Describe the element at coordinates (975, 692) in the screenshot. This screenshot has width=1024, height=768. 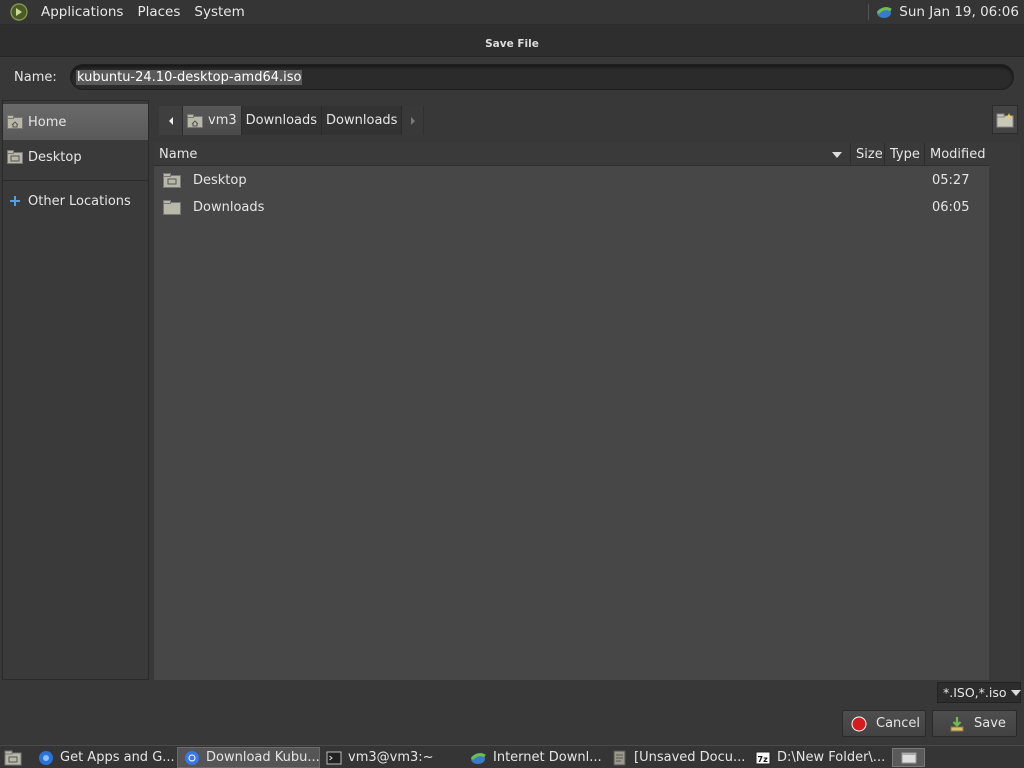
I see `filter-value: *.ISO,*.iso` at that location.